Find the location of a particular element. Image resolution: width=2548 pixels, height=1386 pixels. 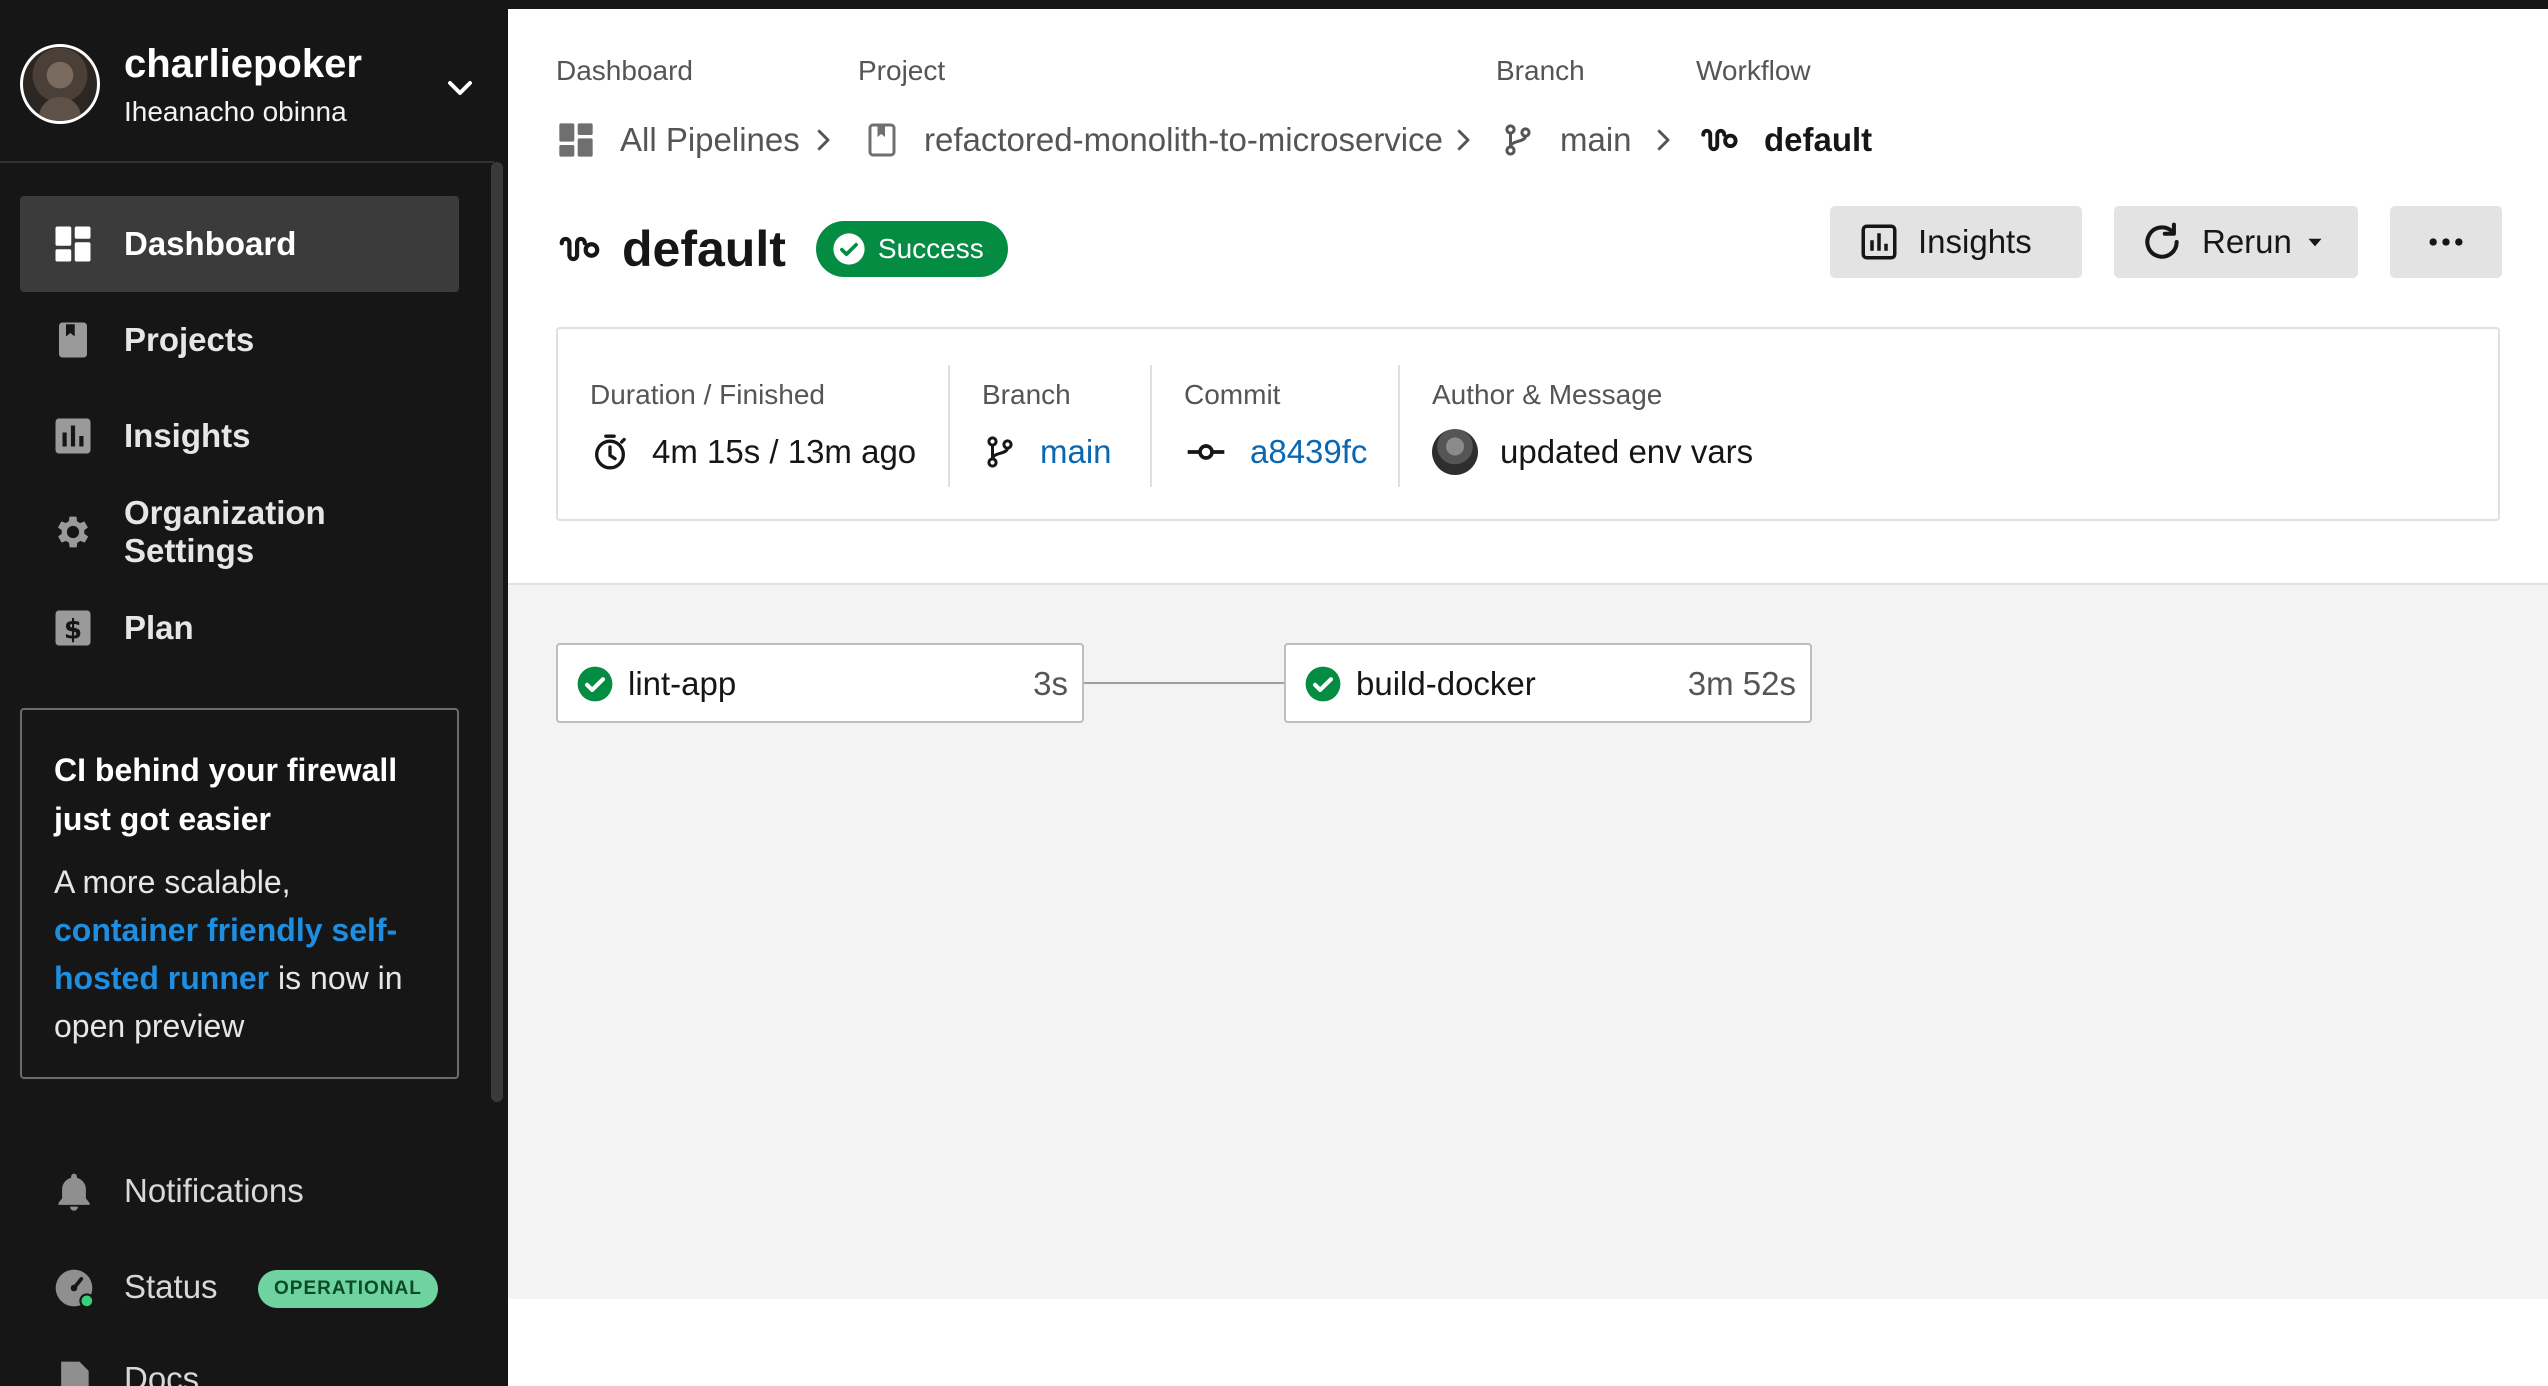

gear-icon is located at coordinates (73, 532).